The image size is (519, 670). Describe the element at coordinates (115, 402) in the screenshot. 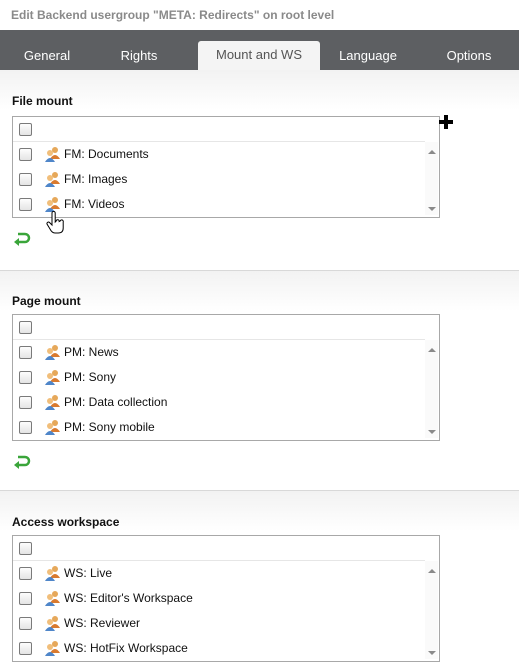

I see `page-mount-item-label: PM: Data collection` at that location.